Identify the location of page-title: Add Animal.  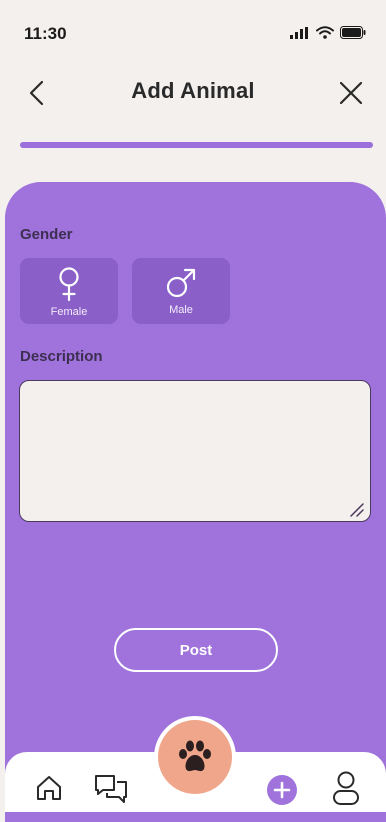
(193, 90).